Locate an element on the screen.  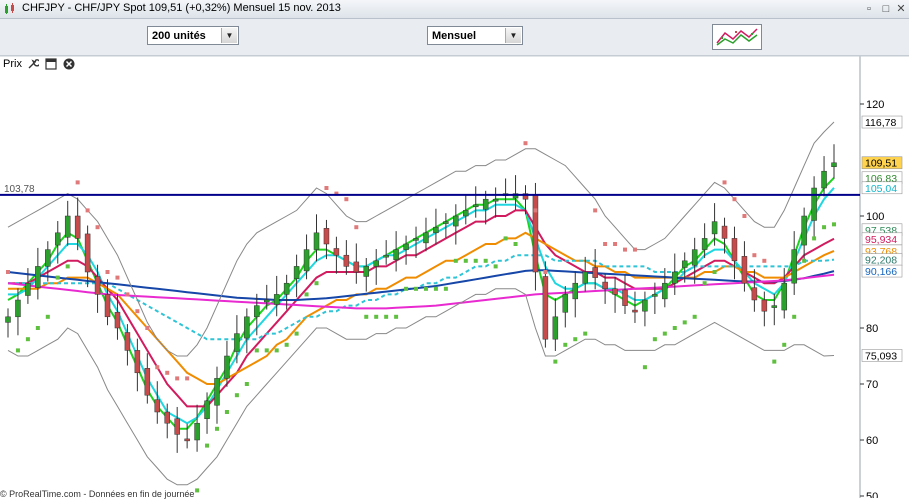
units-select: 200 unités ▼ is located at coordinates (193, 35).